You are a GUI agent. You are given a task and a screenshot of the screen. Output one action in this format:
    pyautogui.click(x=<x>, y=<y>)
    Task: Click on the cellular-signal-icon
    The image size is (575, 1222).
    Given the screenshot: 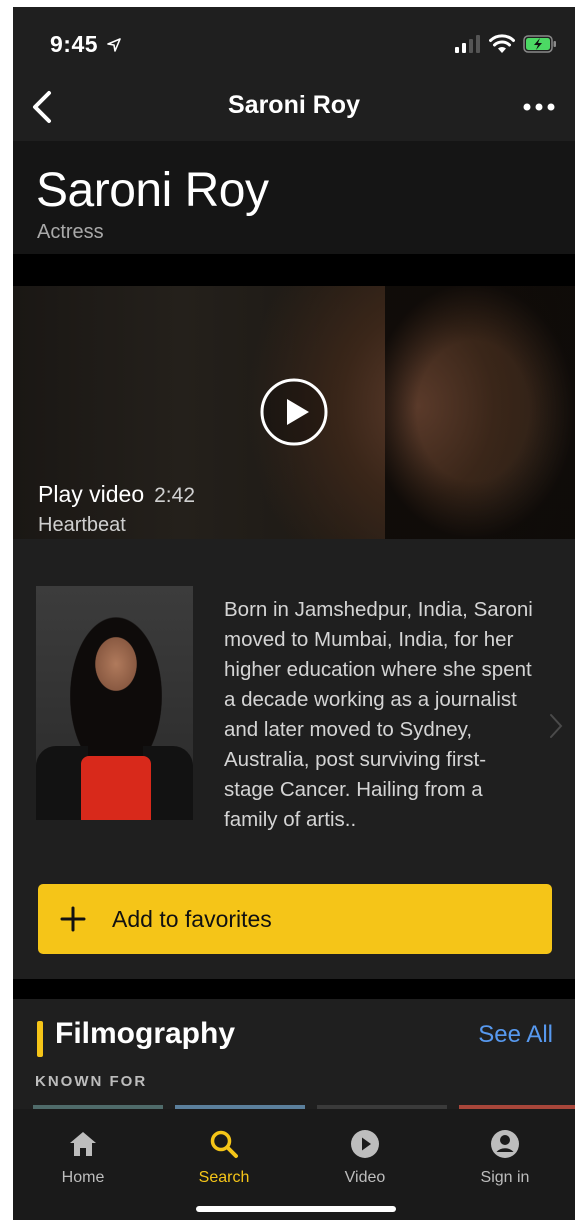 What is the action you would take?
    pyautogui.click(x=467, y=44)
    